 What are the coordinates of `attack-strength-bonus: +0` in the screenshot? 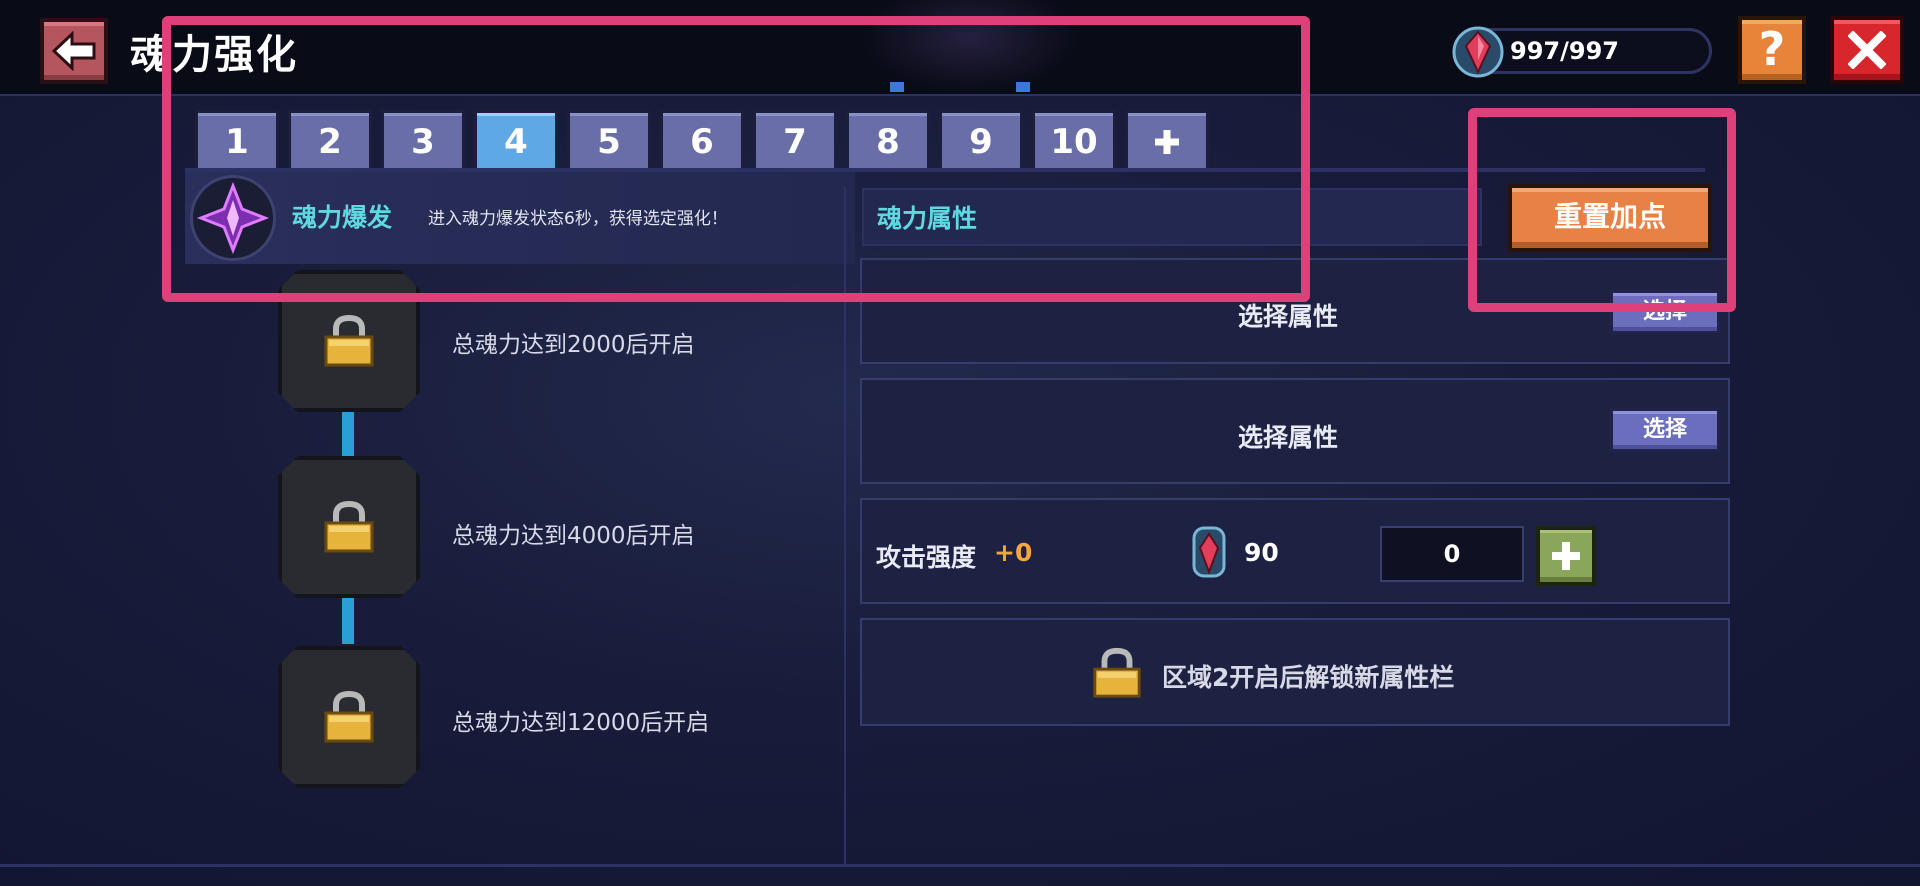 It's located at (1013, 552).